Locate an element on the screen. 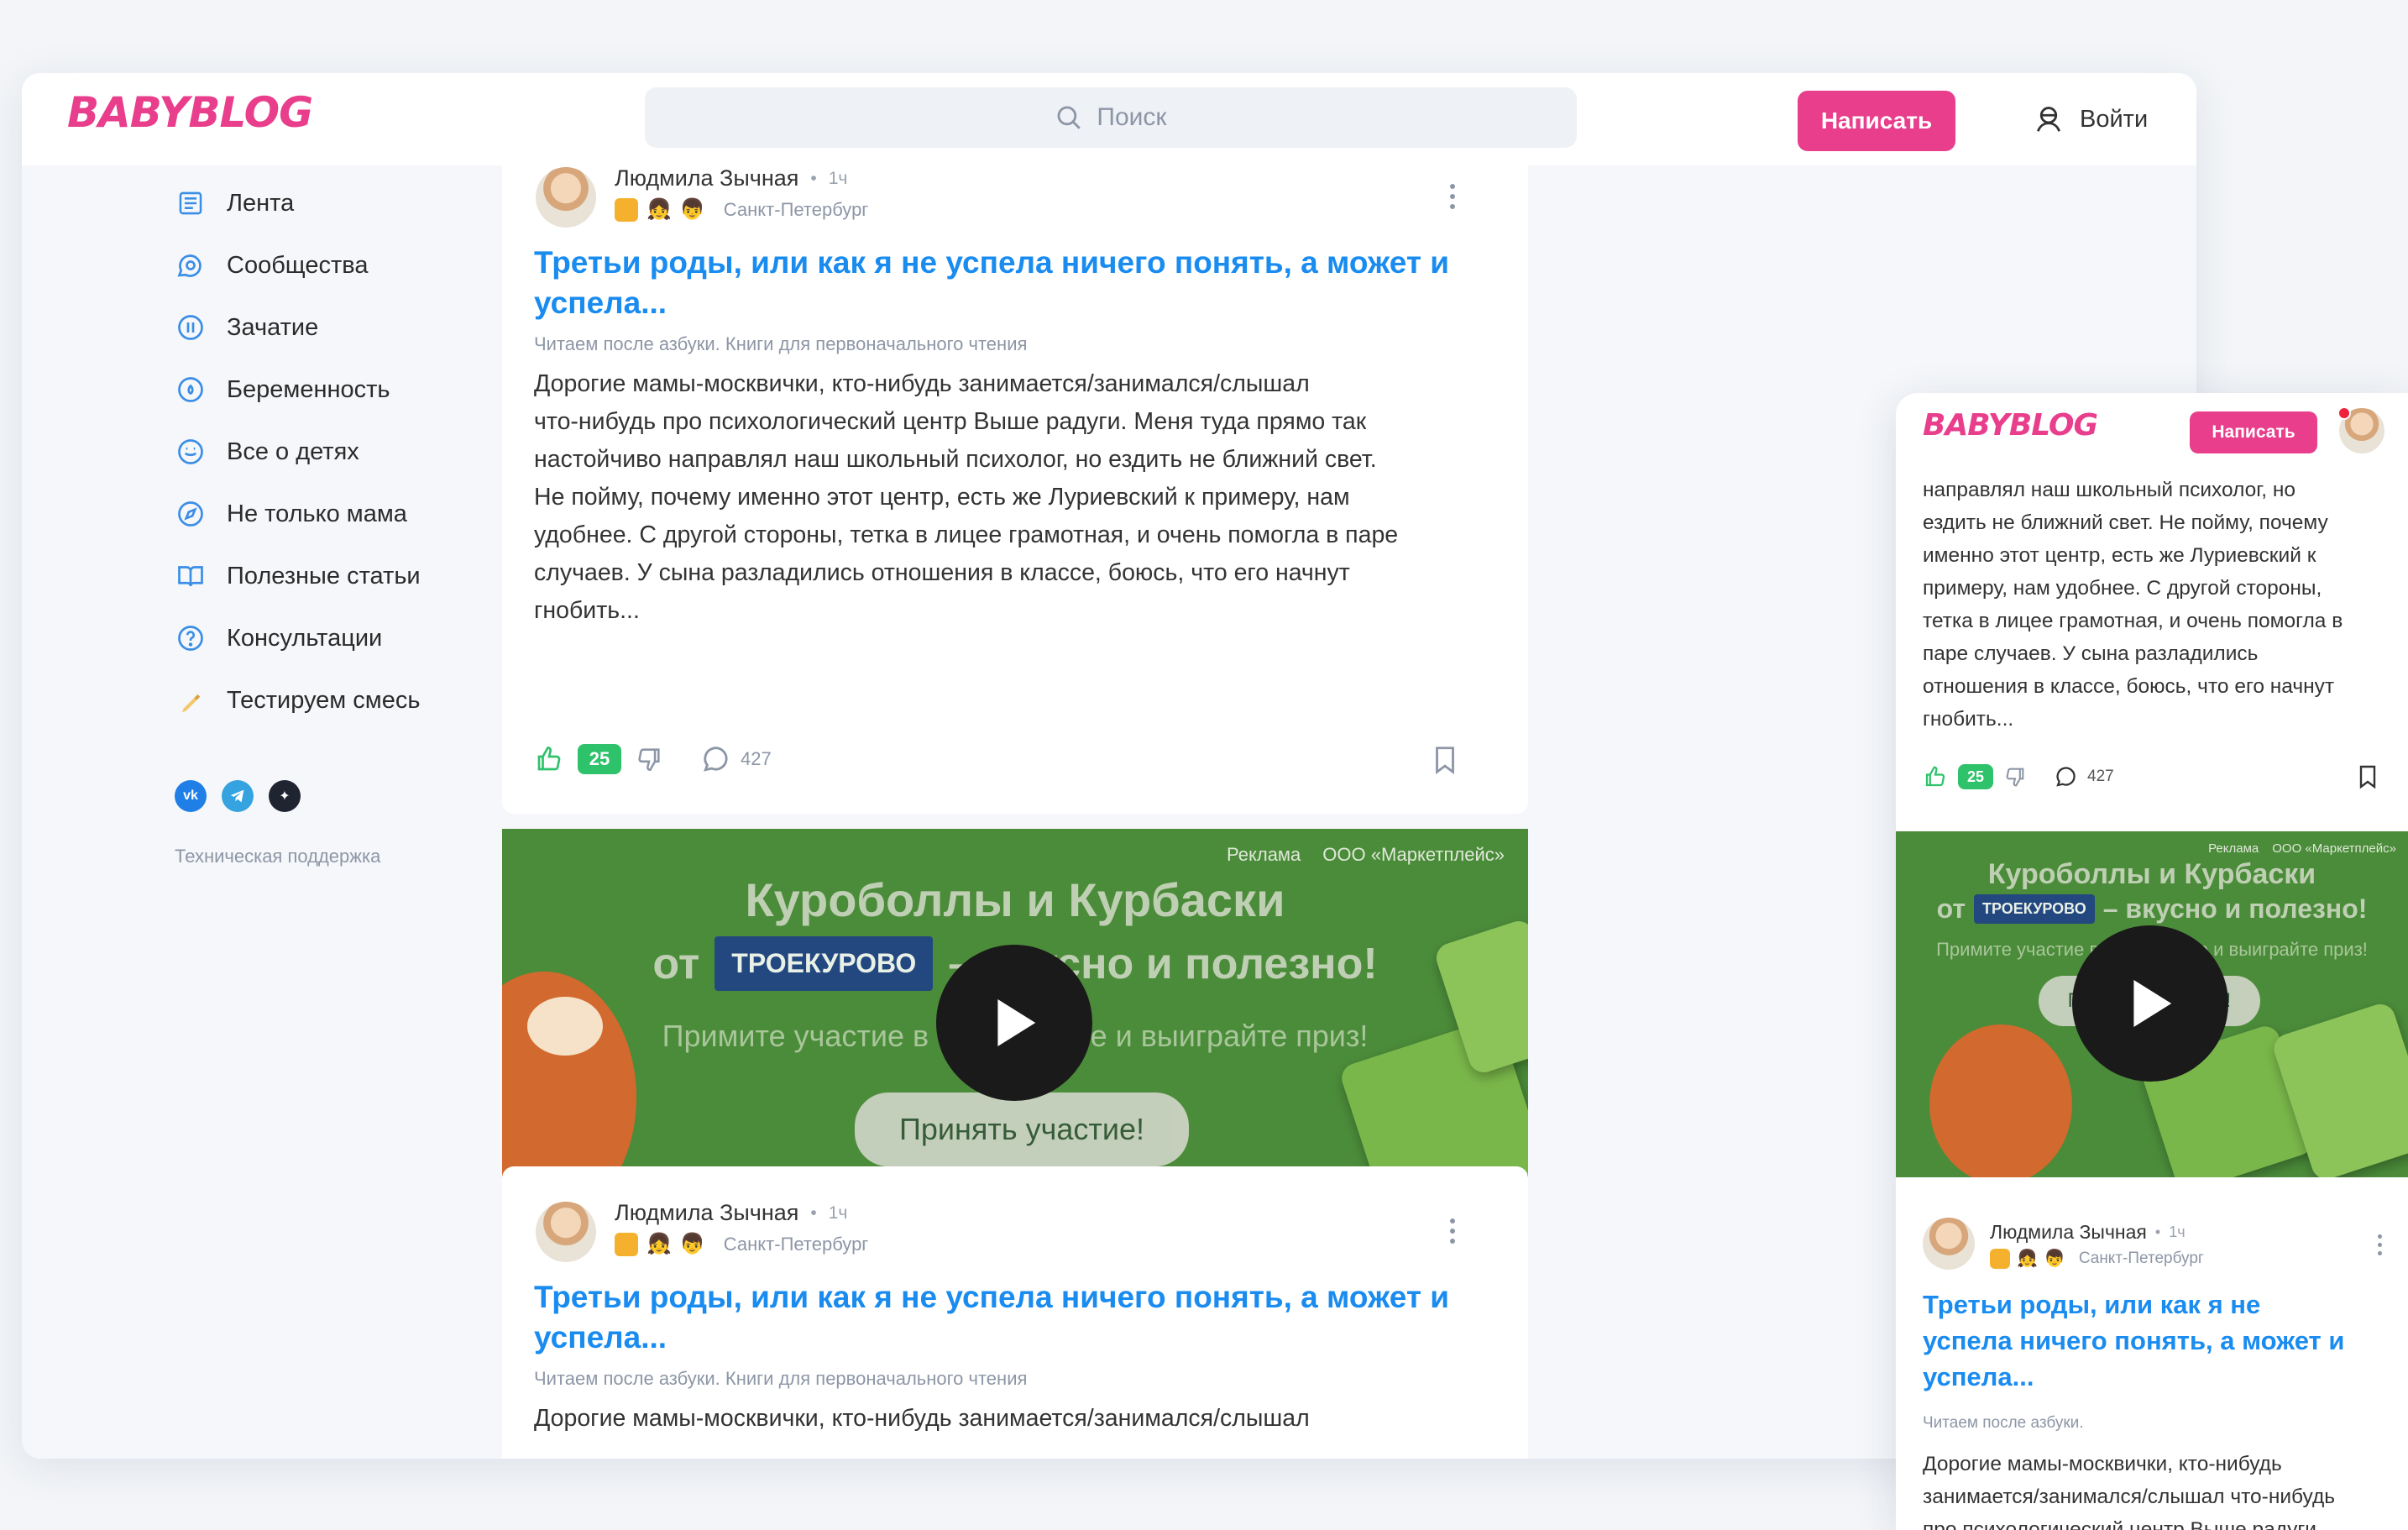 The image size is (2408, 1530). sidebar-item-pregnancy: Беременность is located at coordinates (282, 390).